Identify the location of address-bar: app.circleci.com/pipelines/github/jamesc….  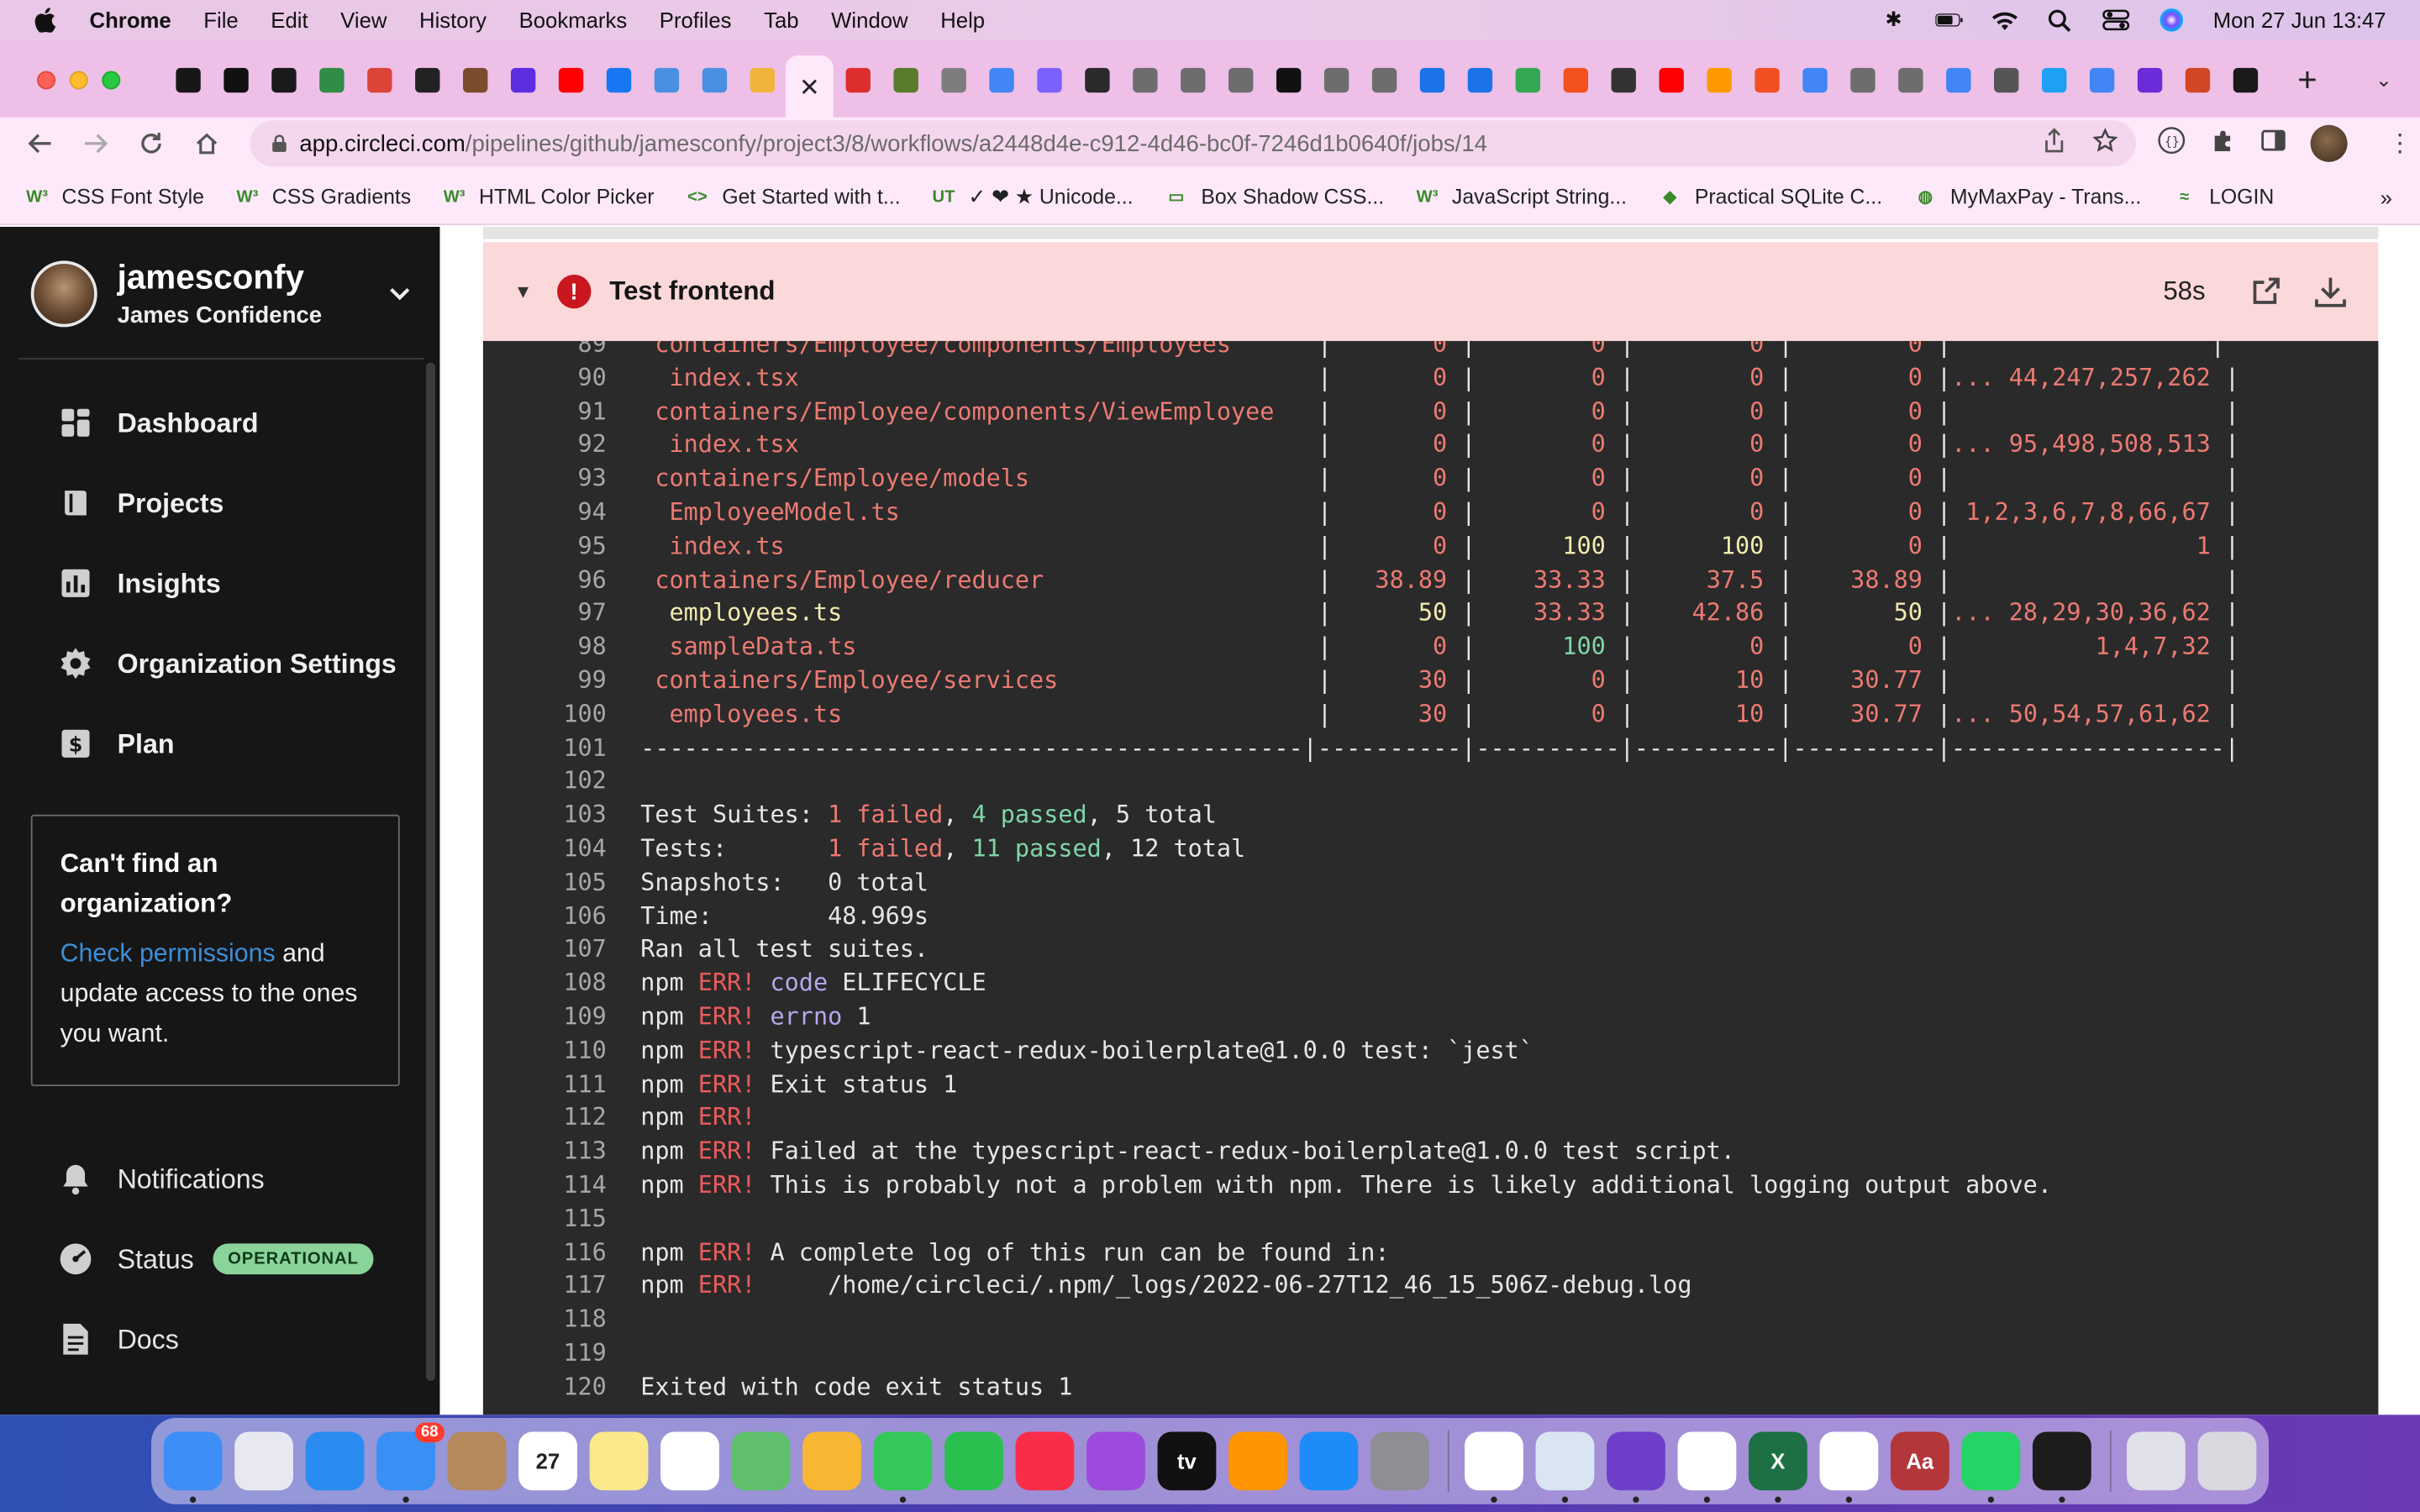
(1194, 143).